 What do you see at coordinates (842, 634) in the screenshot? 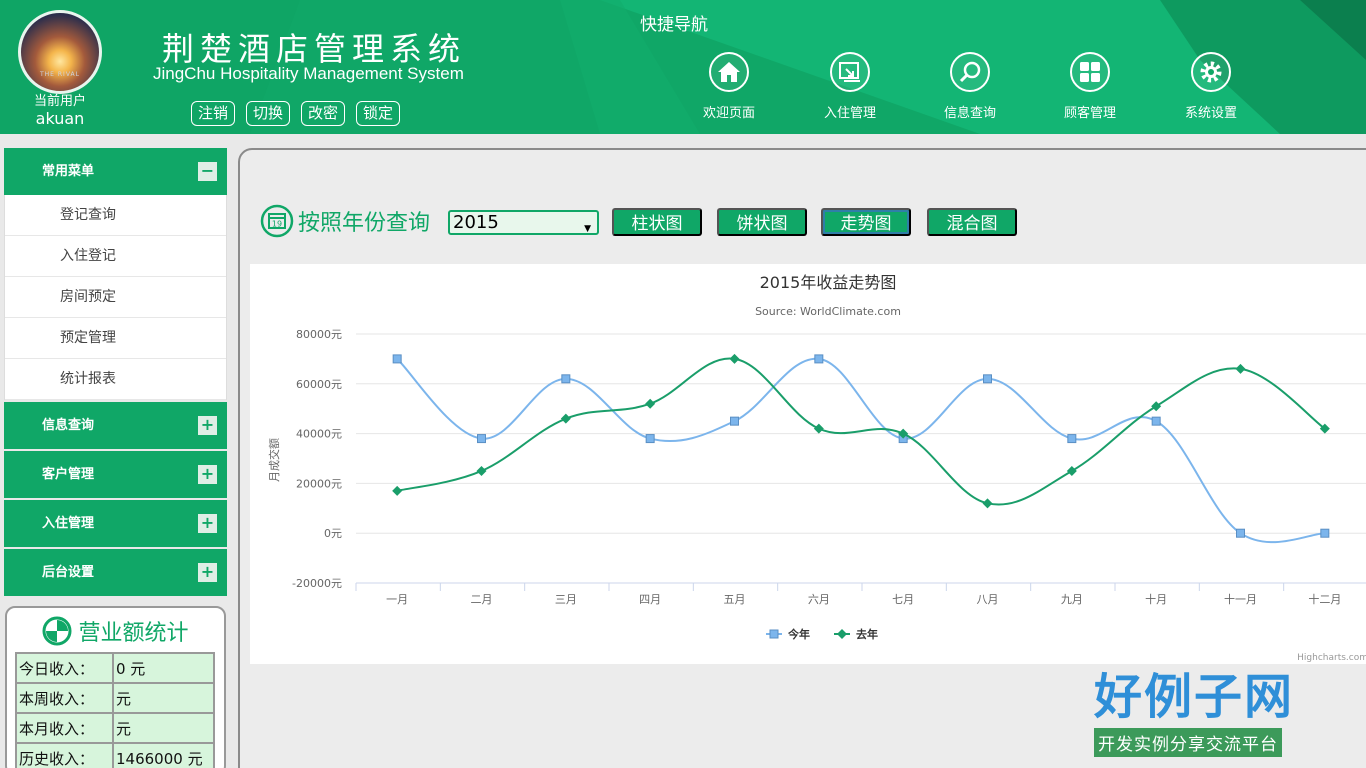
I see `legend-marker` at bounding box center [842, 634].